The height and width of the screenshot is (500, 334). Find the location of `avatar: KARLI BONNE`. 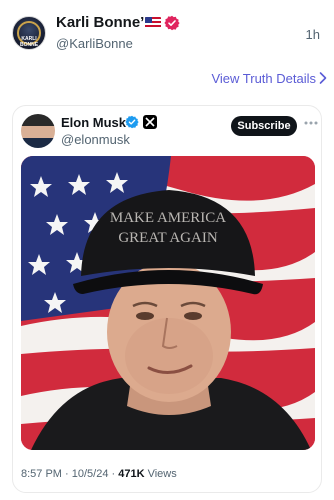

avatar: KARLI BONNE is located at coordinates (29, 33).